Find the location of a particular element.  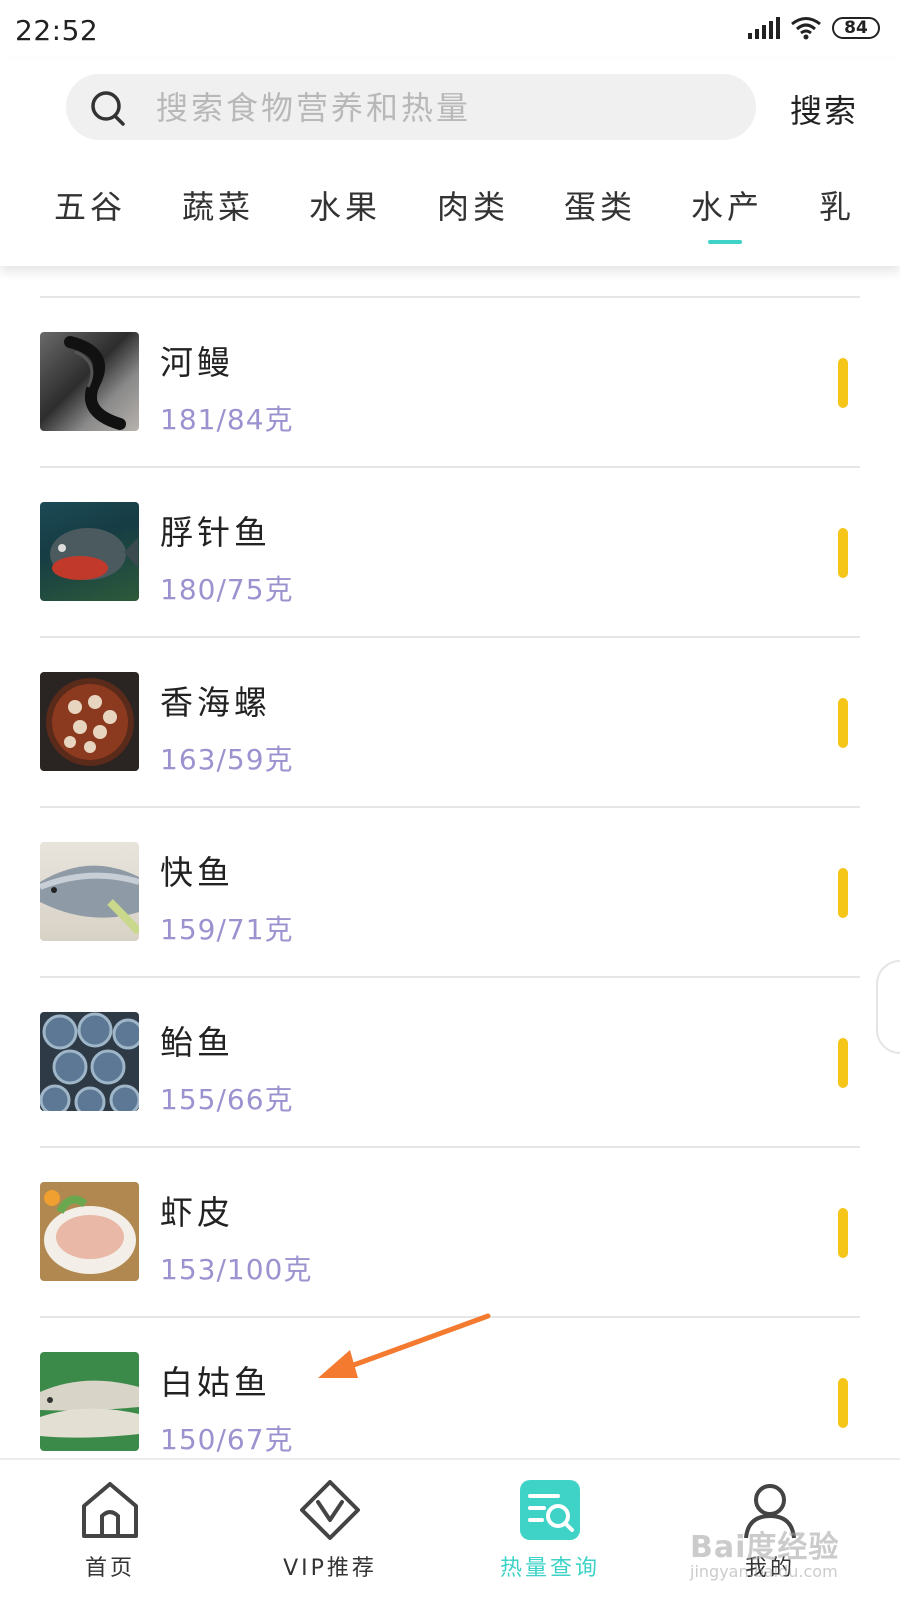

food-name: 香海螺 is located at coordinates (215, 702).